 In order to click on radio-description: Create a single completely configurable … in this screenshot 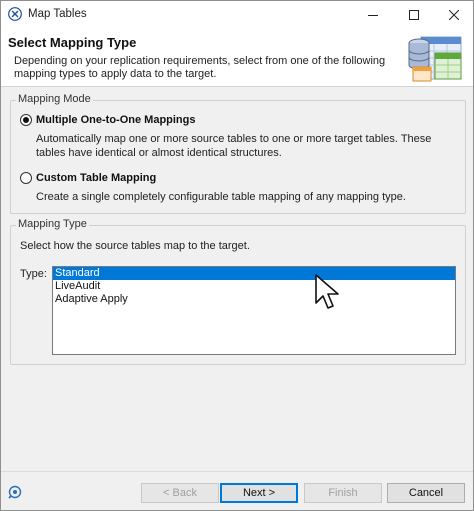, I will do `click(221, 197)`.